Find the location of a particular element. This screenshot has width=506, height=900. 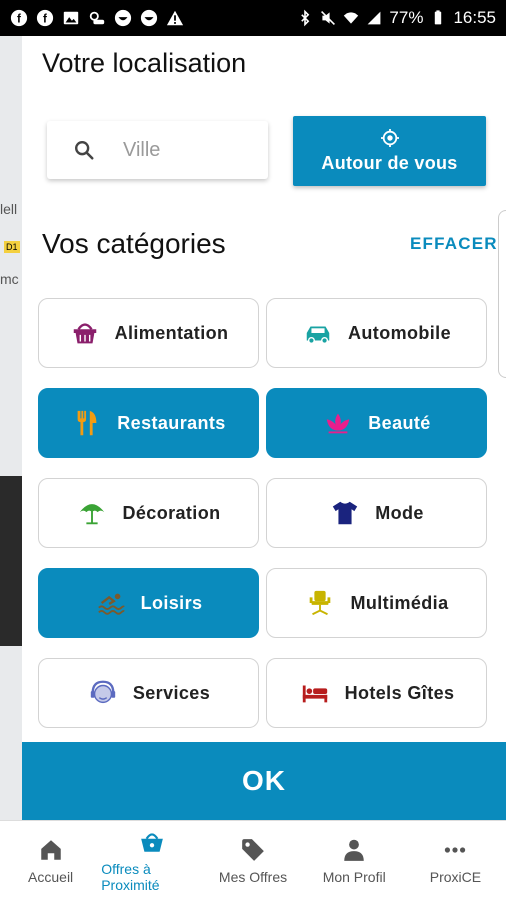

person-icon is located at coordinates (354, 850).